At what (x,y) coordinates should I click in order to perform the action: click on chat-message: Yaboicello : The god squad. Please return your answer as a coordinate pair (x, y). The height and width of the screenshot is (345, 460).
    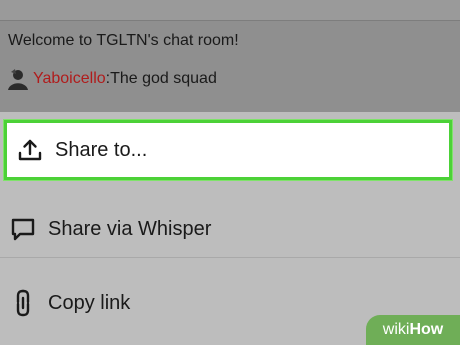
    Looking at the image, I should click on (111, 79).